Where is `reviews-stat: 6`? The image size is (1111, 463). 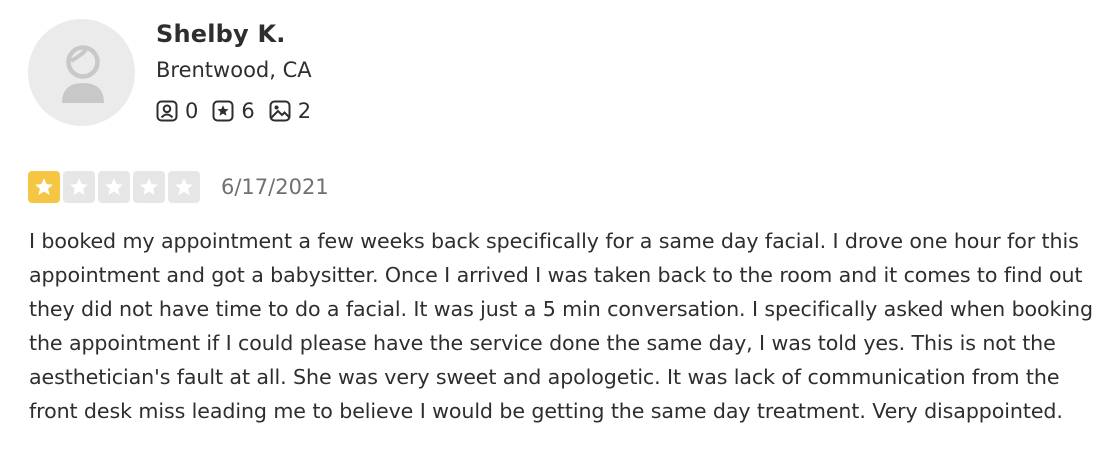 reviews-stat: 6 is located at coordinates (233, 111).